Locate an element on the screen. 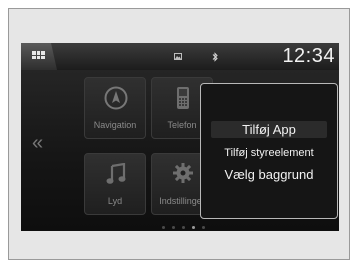  menu-item-add-widget: Tilføj styreelement is located at coordinates (269, 153).